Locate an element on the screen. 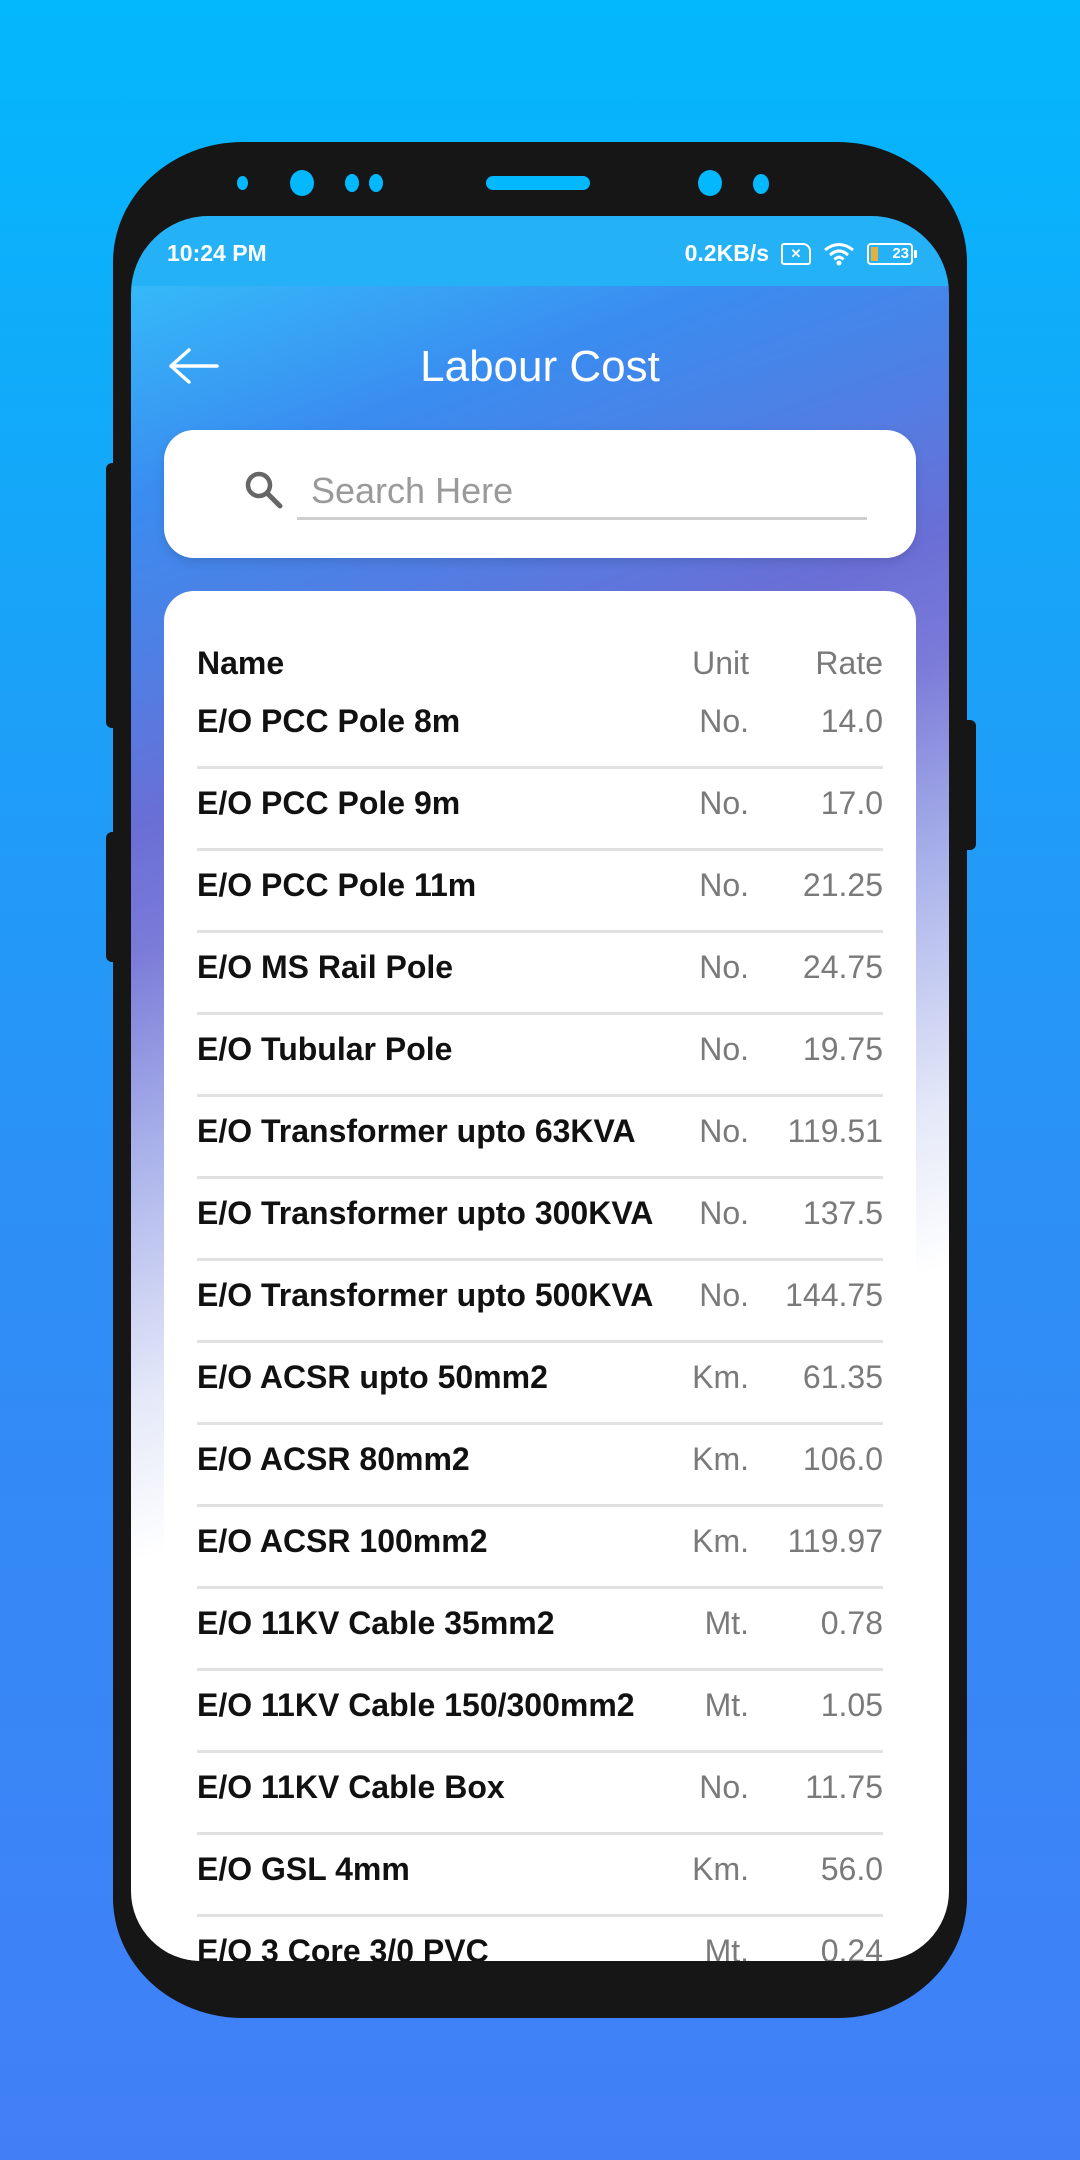 This screenshot has width=1080, height=2160. table-row: E/O ACSR upto 50mm2 Km. 61.35 is located at coordinates (540, 1384).